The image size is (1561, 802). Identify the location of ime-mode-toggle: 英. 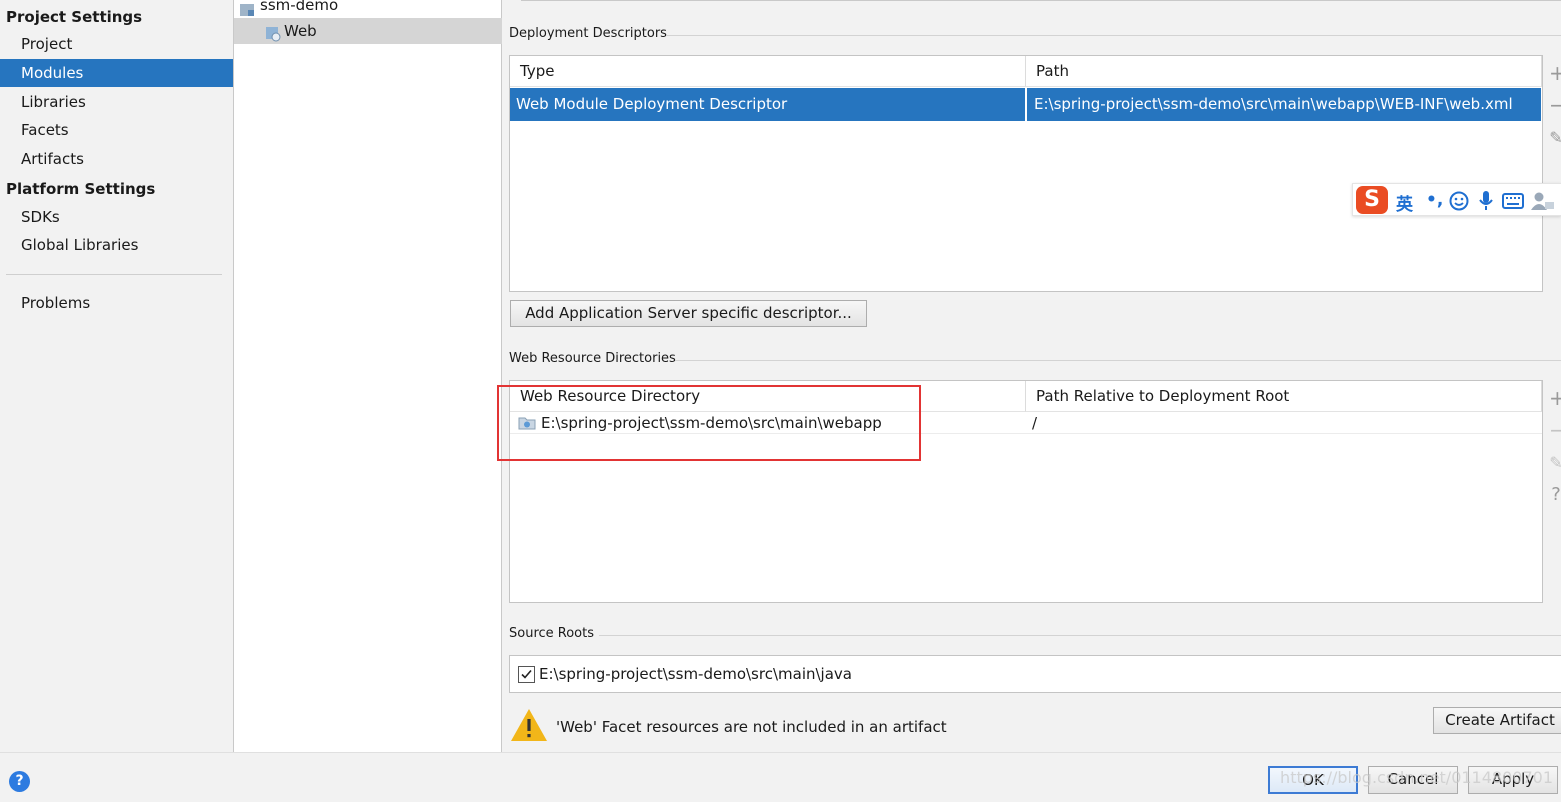
(1404, 202).